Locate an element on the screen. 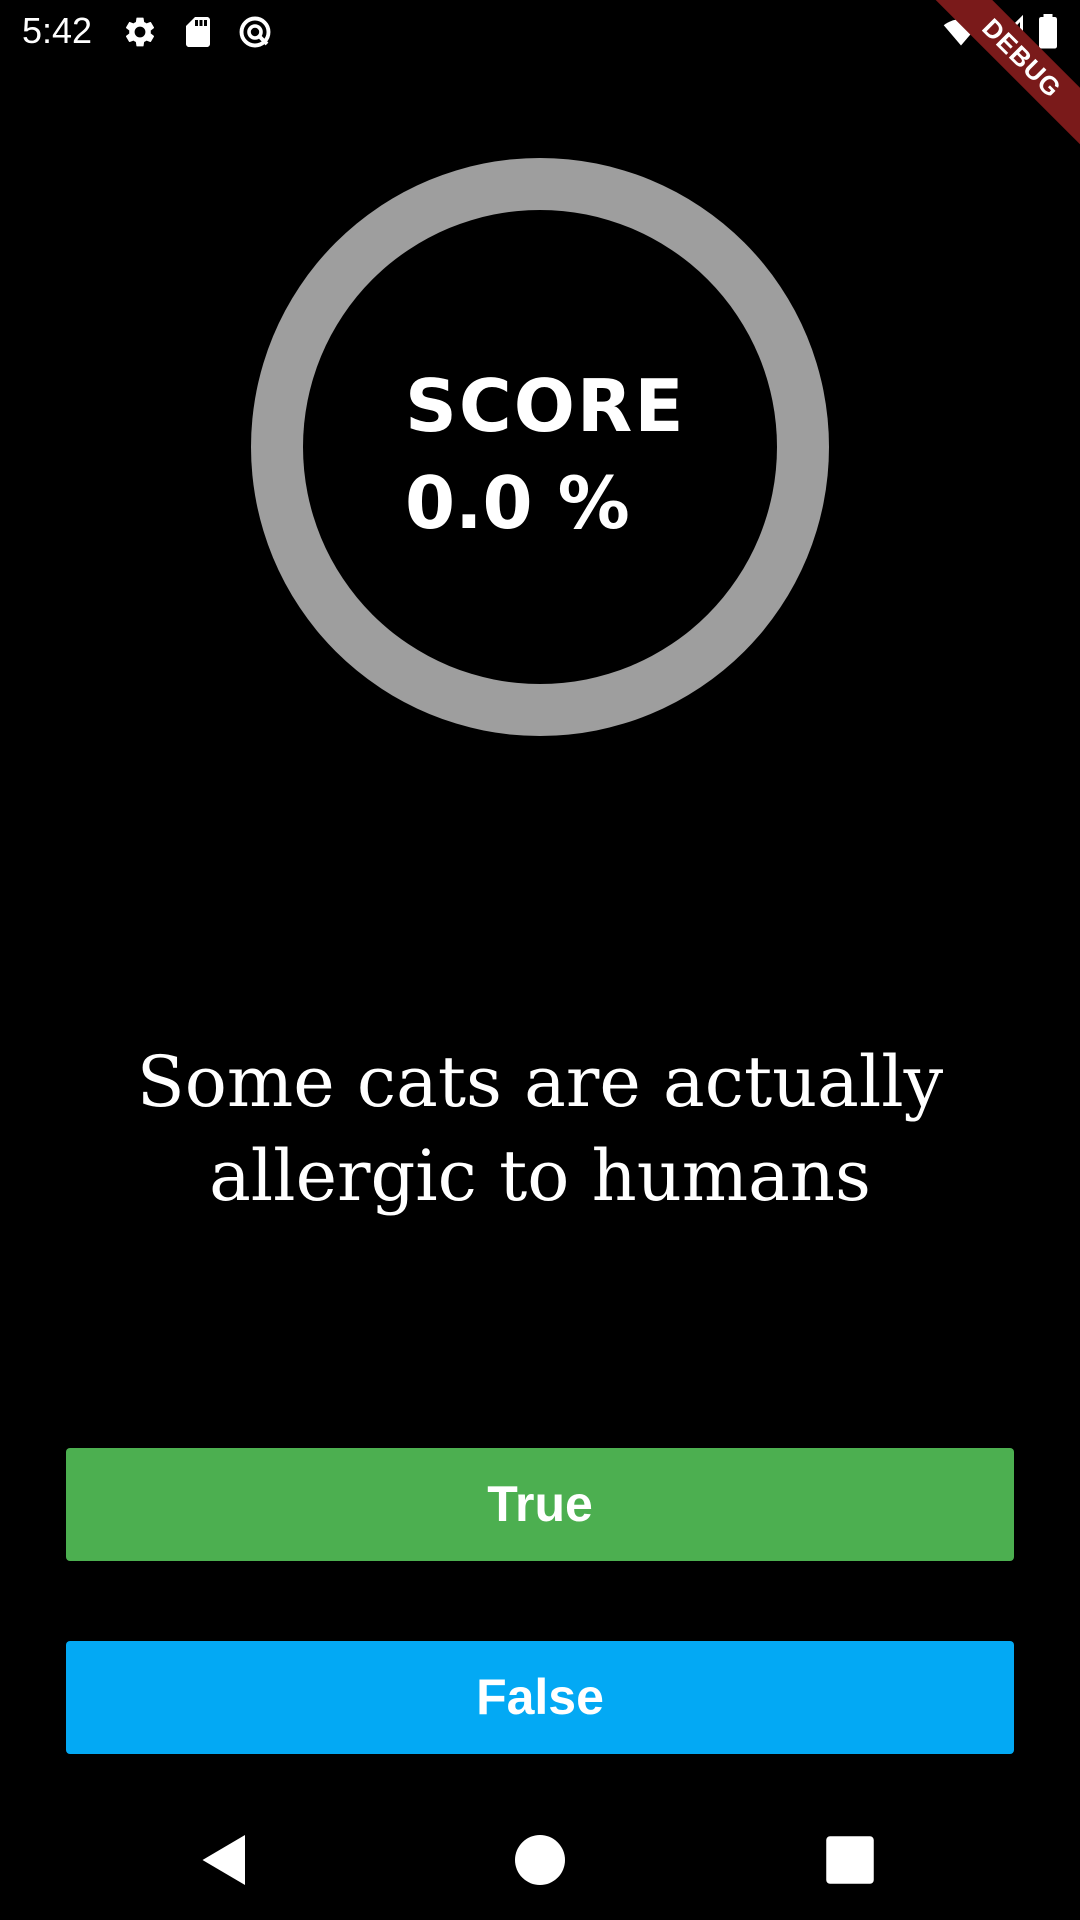 Image resolution: width=1080 pixels, height=1920 pixels. sd-card-icon is located at coordinates (198, 32).